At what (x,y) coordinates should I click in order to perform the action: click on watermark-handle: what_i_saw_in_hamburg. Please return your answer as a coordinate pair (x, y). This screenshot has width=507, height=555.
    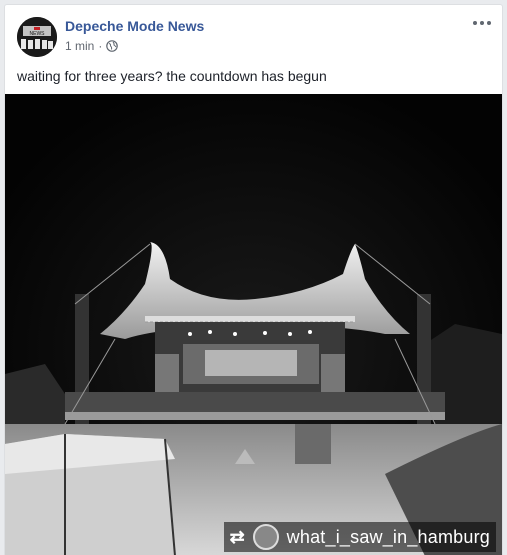
    Looking at the image, I should click on (388, 536).